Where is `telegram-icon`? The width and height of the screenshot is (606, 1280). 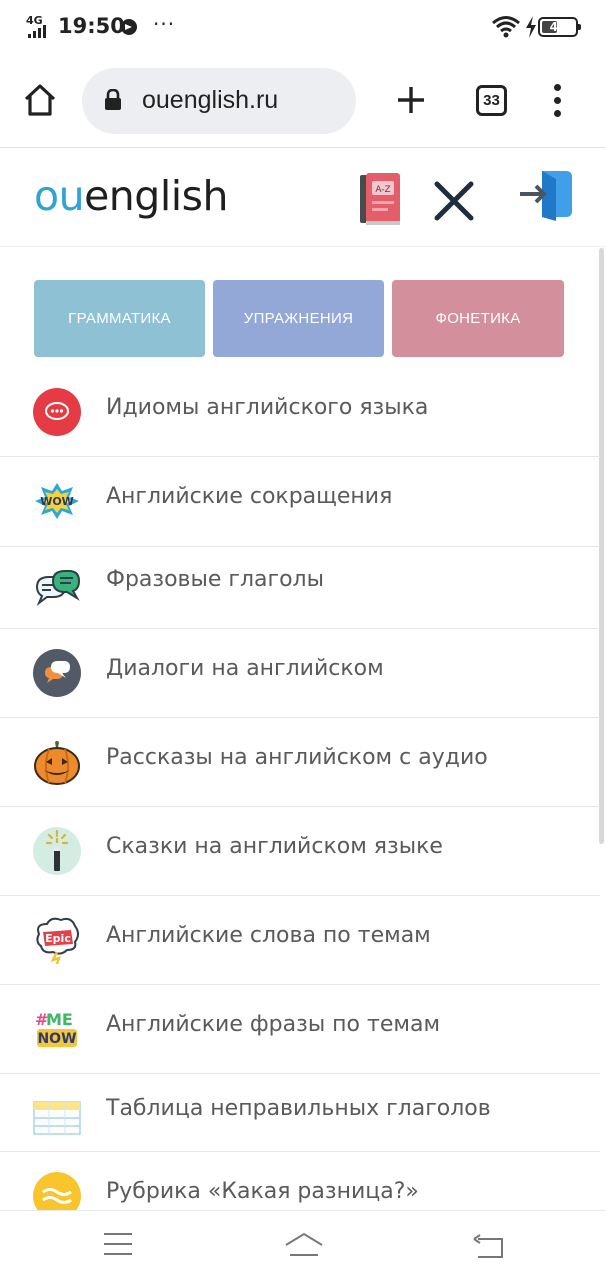
telegram-icon is located at coordinates (129, 27).